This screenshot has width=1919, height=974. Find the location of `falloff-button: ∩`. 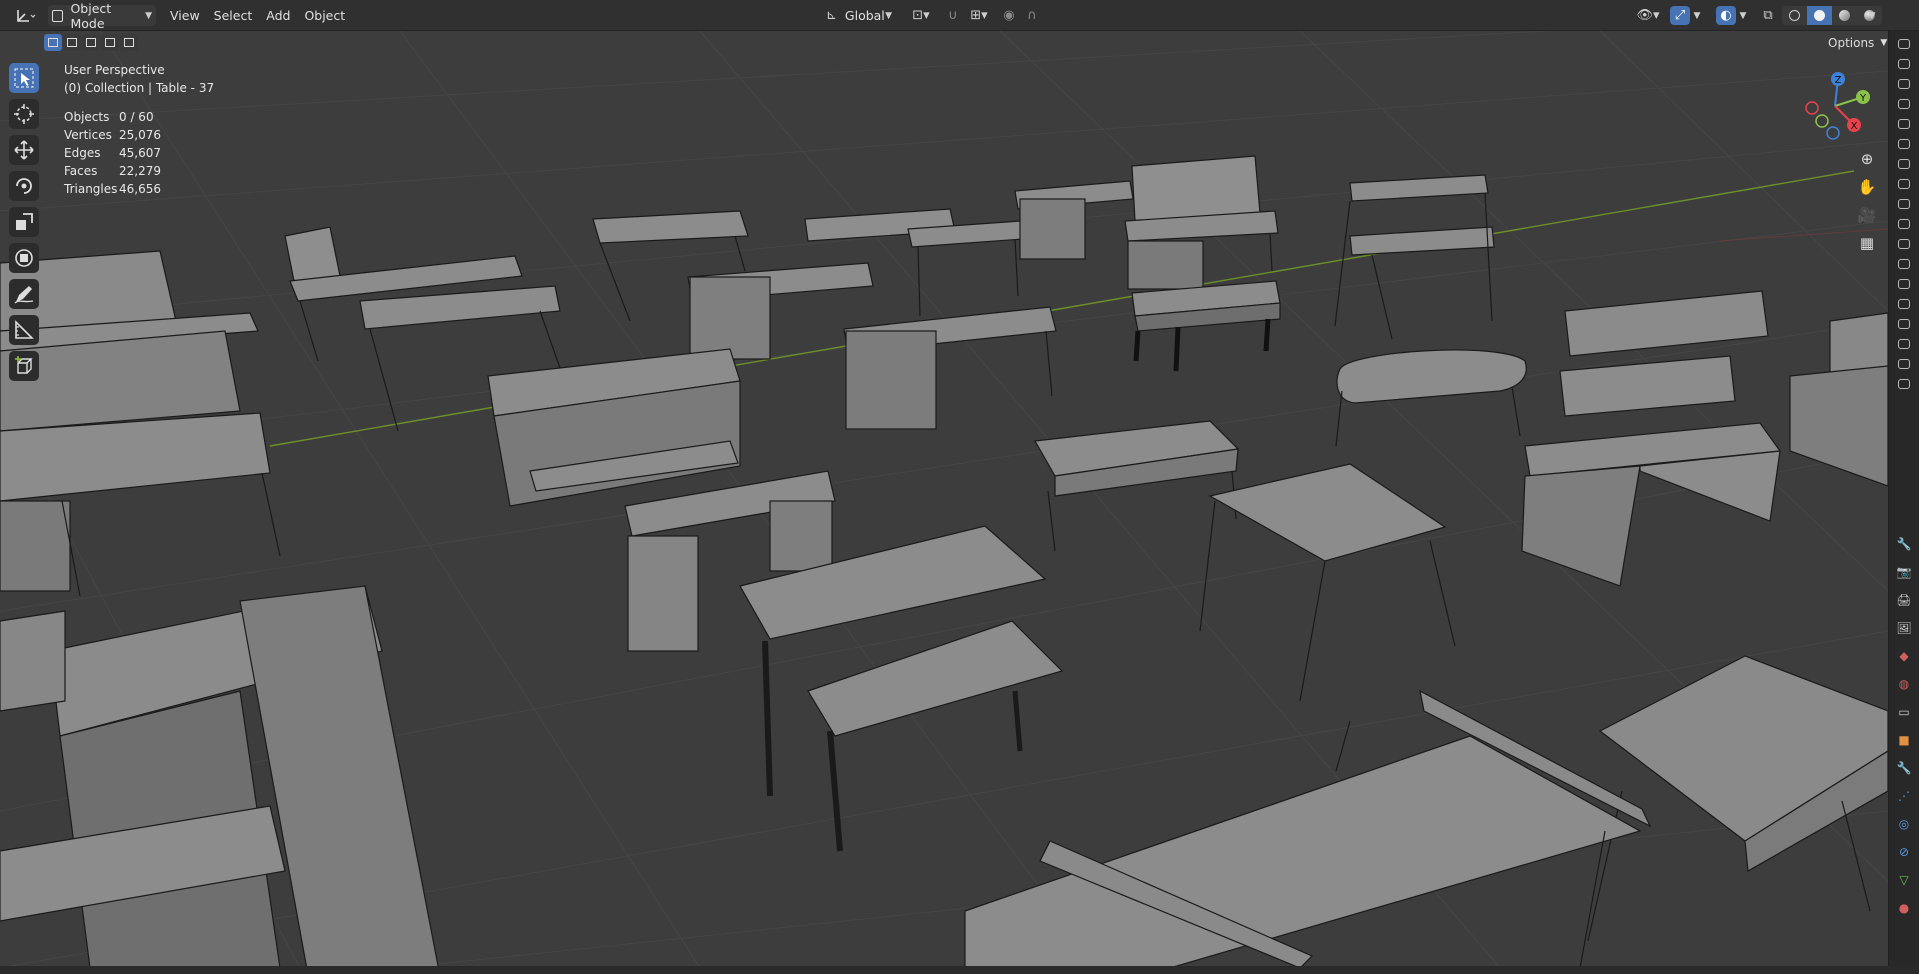

falloff-button: ∩ is located at coordinates (1032, 15).